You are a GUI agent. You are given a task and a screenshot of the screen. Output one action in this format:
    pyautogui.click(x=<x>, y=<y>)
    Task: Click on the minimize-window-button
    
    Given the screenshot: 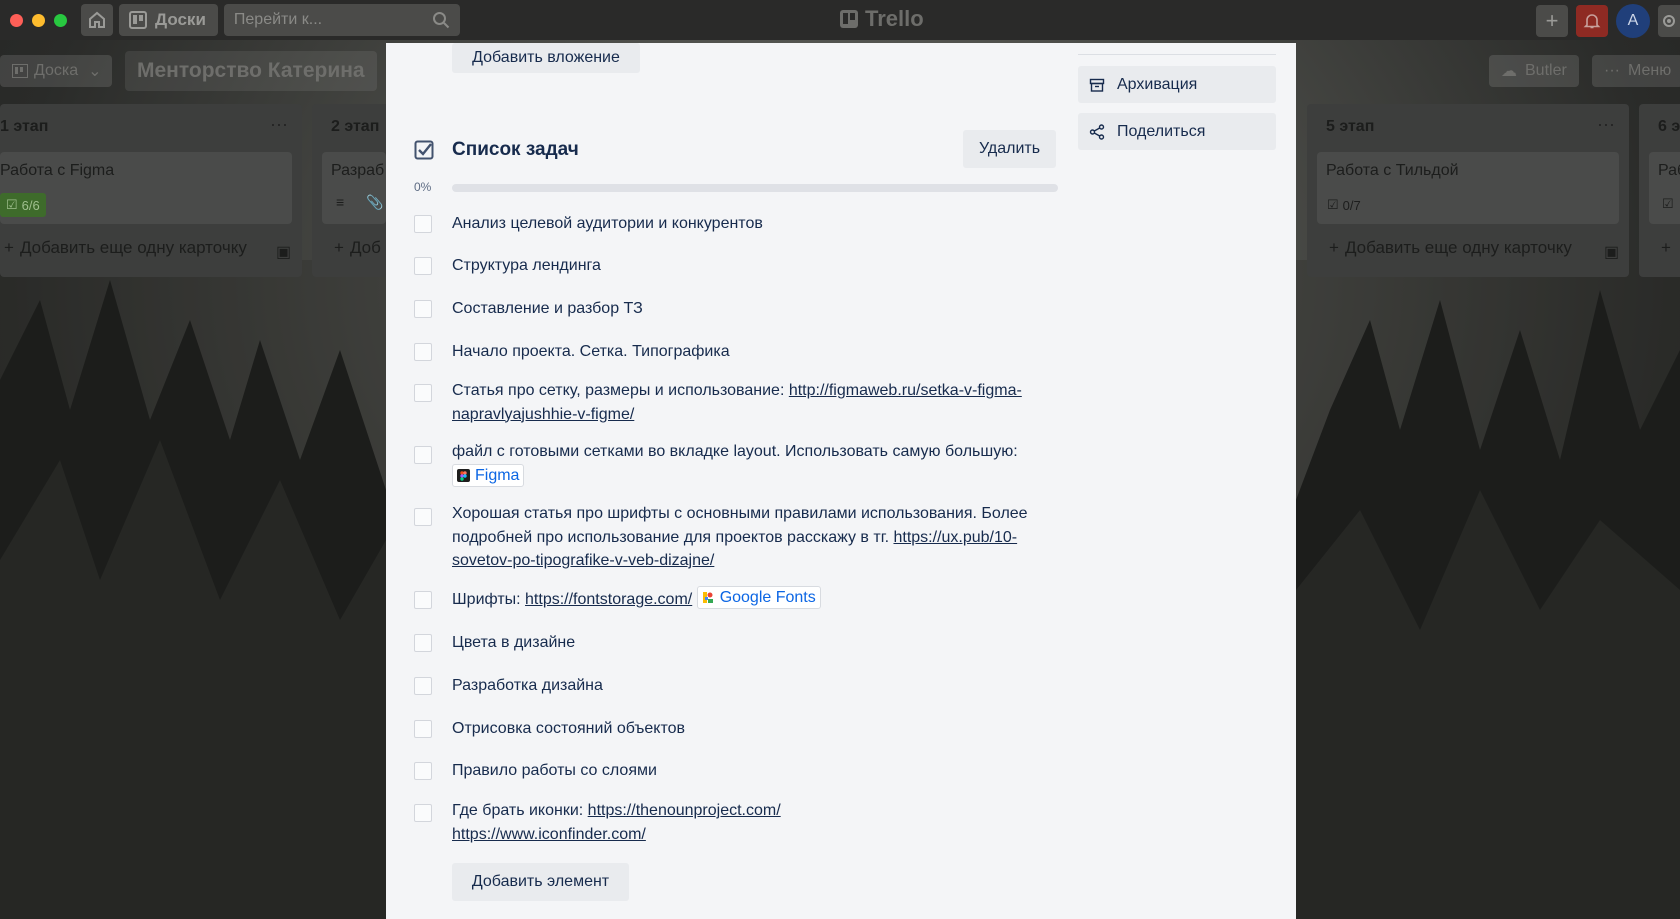 What is the action you would take?
    pyautogui.click(x=38, y=20)
    